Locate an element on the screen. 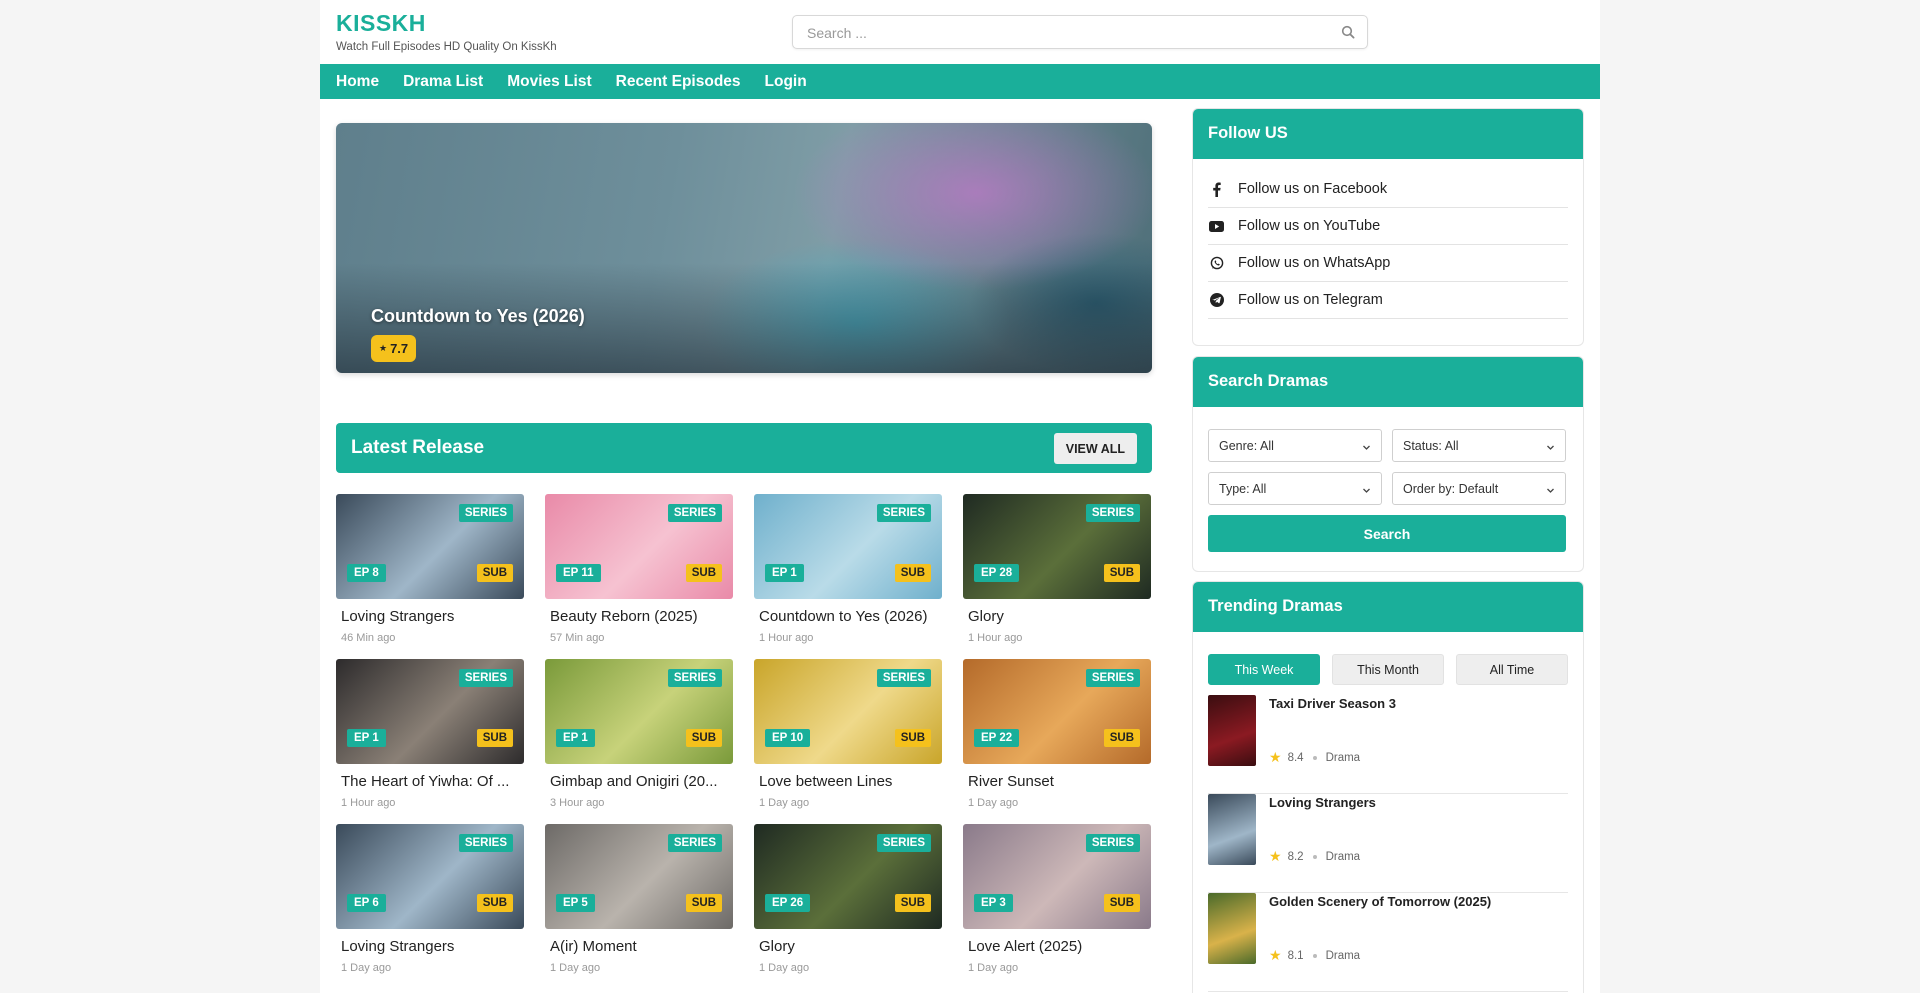 This screenshot has width=1920, height=993. latest-release-header: Latest Release VIEW ALL is located at coordinates (744, 448).